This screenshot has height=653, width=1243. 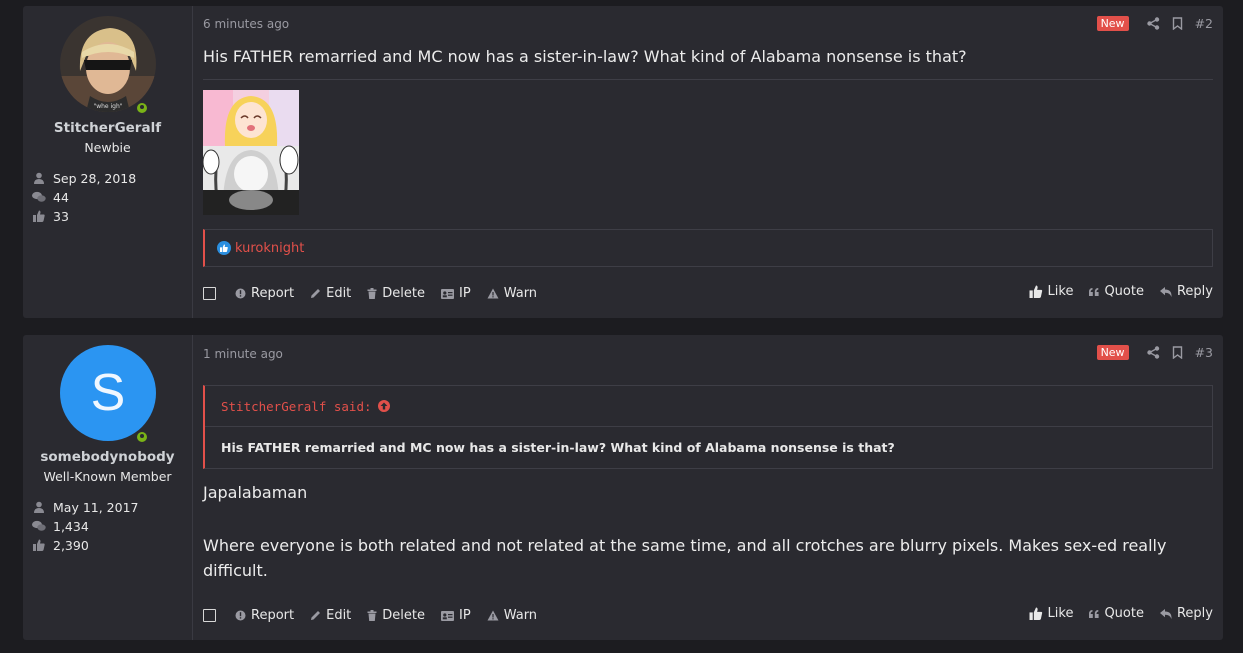 I want to click on avatar: S, so click(x=108, y=394).